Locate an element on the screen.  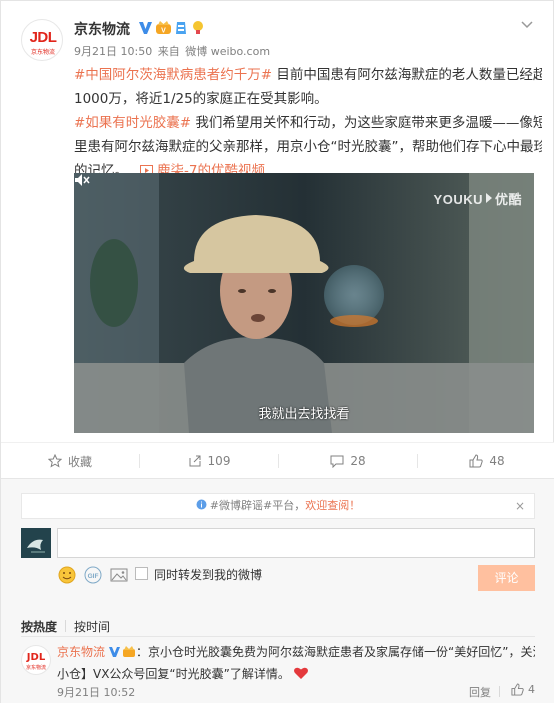
avatar-logo-text: JDL is located at coordinates (43, 37).